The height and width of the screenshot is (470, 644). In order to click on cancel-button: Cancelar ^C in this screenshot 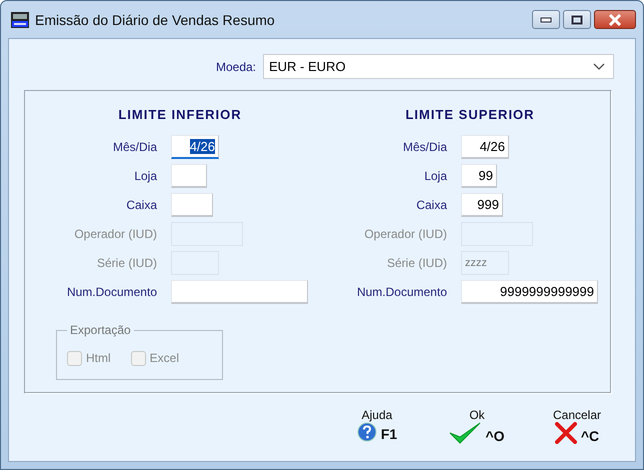, I will do `click(577, 426)`.